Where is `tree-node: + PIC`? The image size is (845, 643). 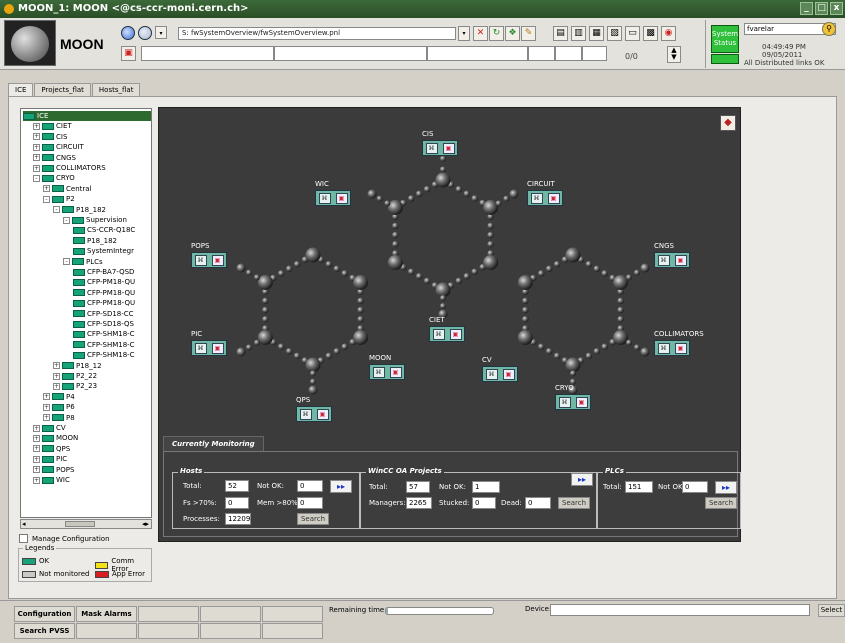 tree-node: + PIC is located at coordinates (50, 459).